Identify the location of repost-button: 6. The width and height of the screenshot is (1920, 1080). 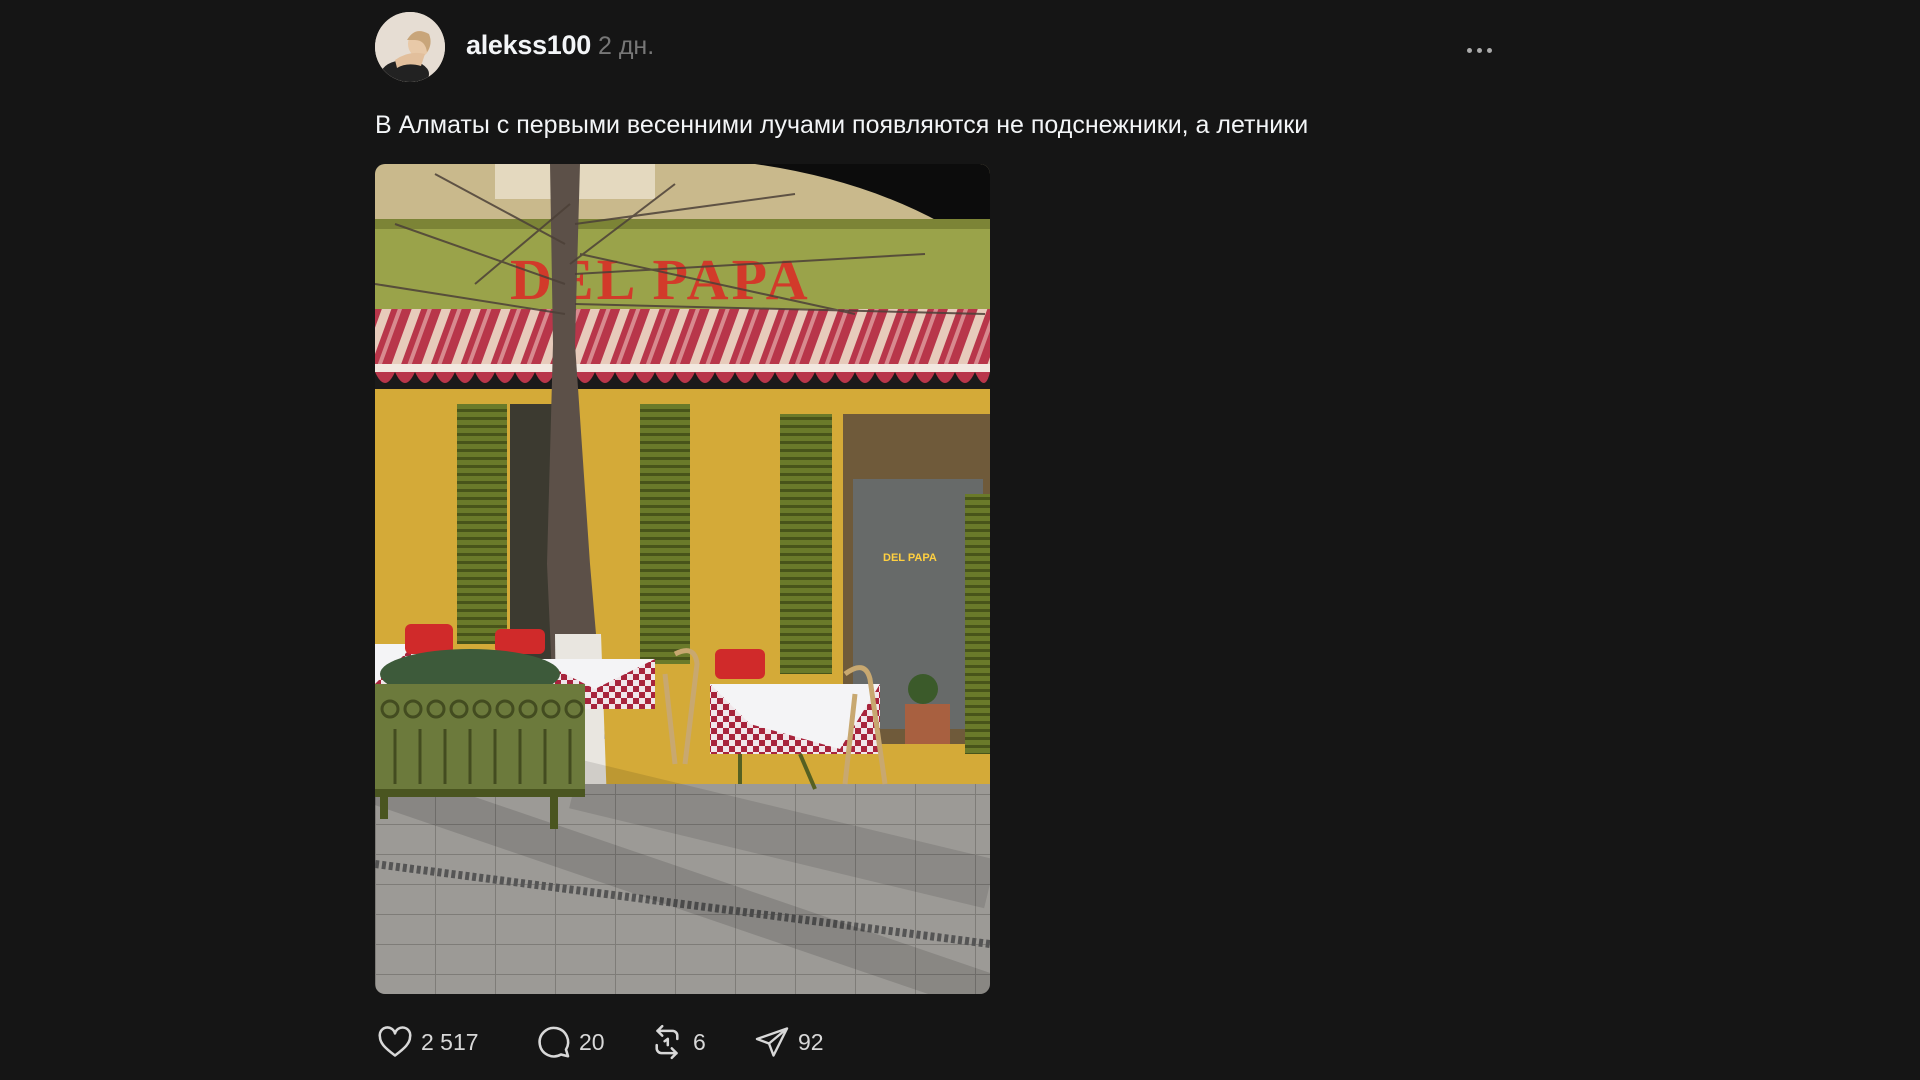
(676, 1042).